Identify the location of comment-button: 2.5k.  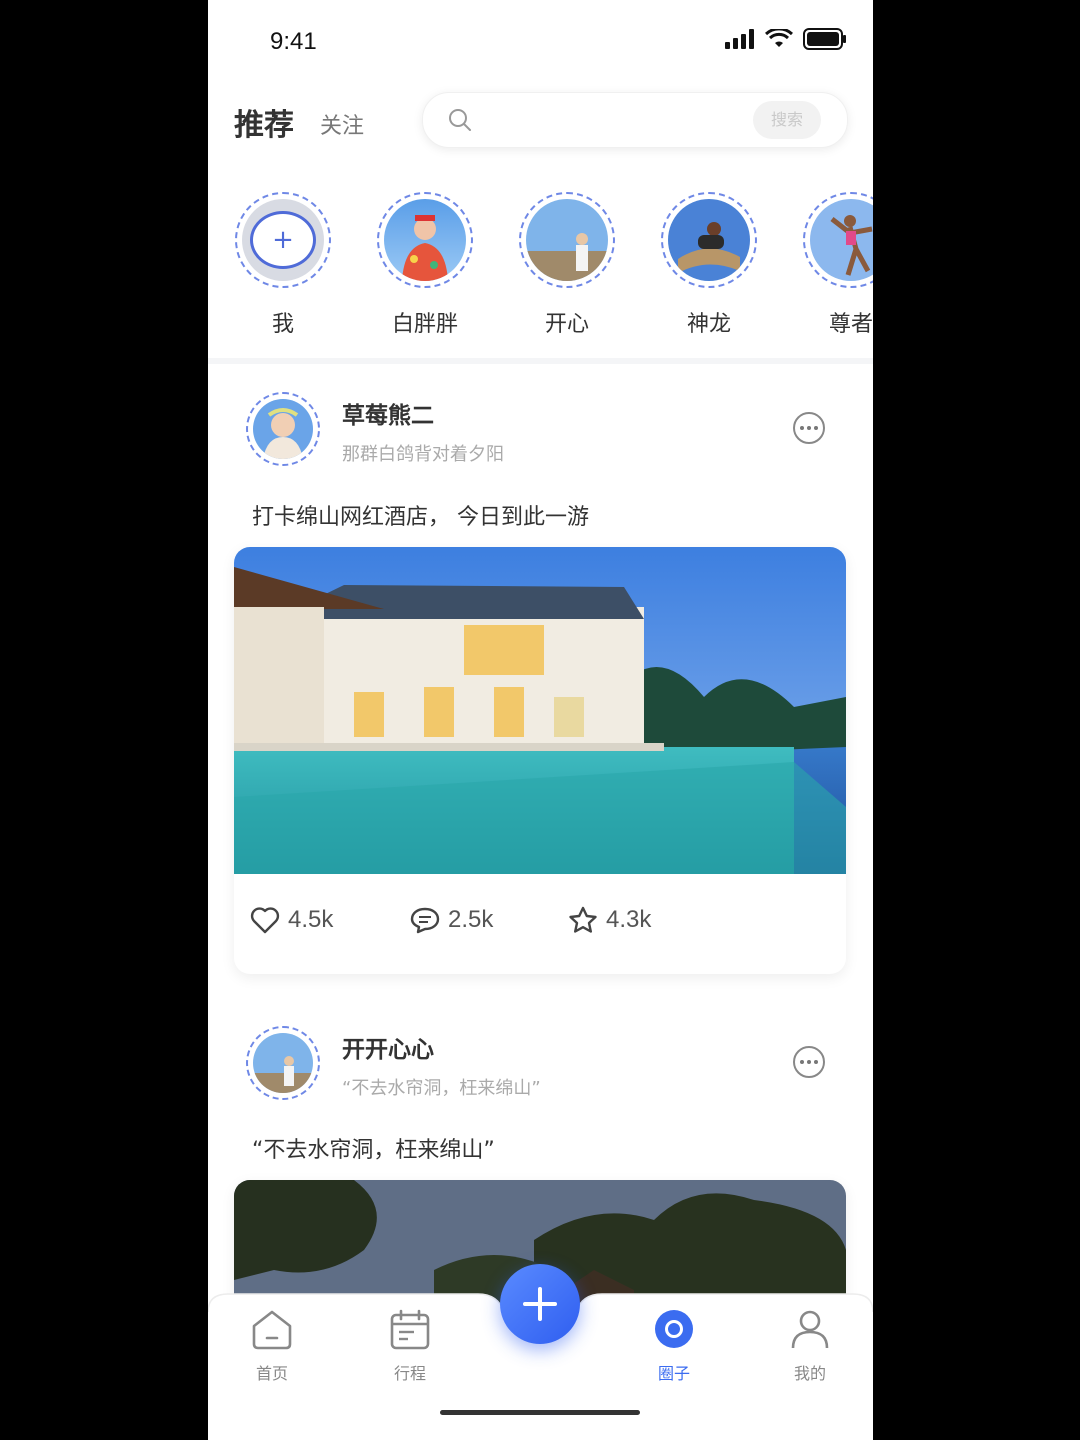
(451, 920).